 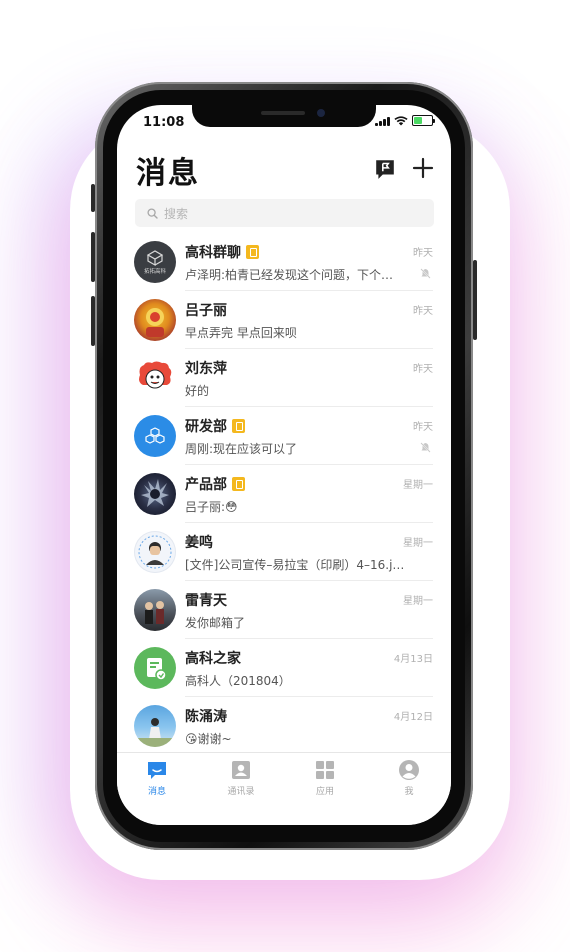 What do you see at coordinates (152, 213) in the screenshot?
I see `search-icon` at bounding box center [152, 213].